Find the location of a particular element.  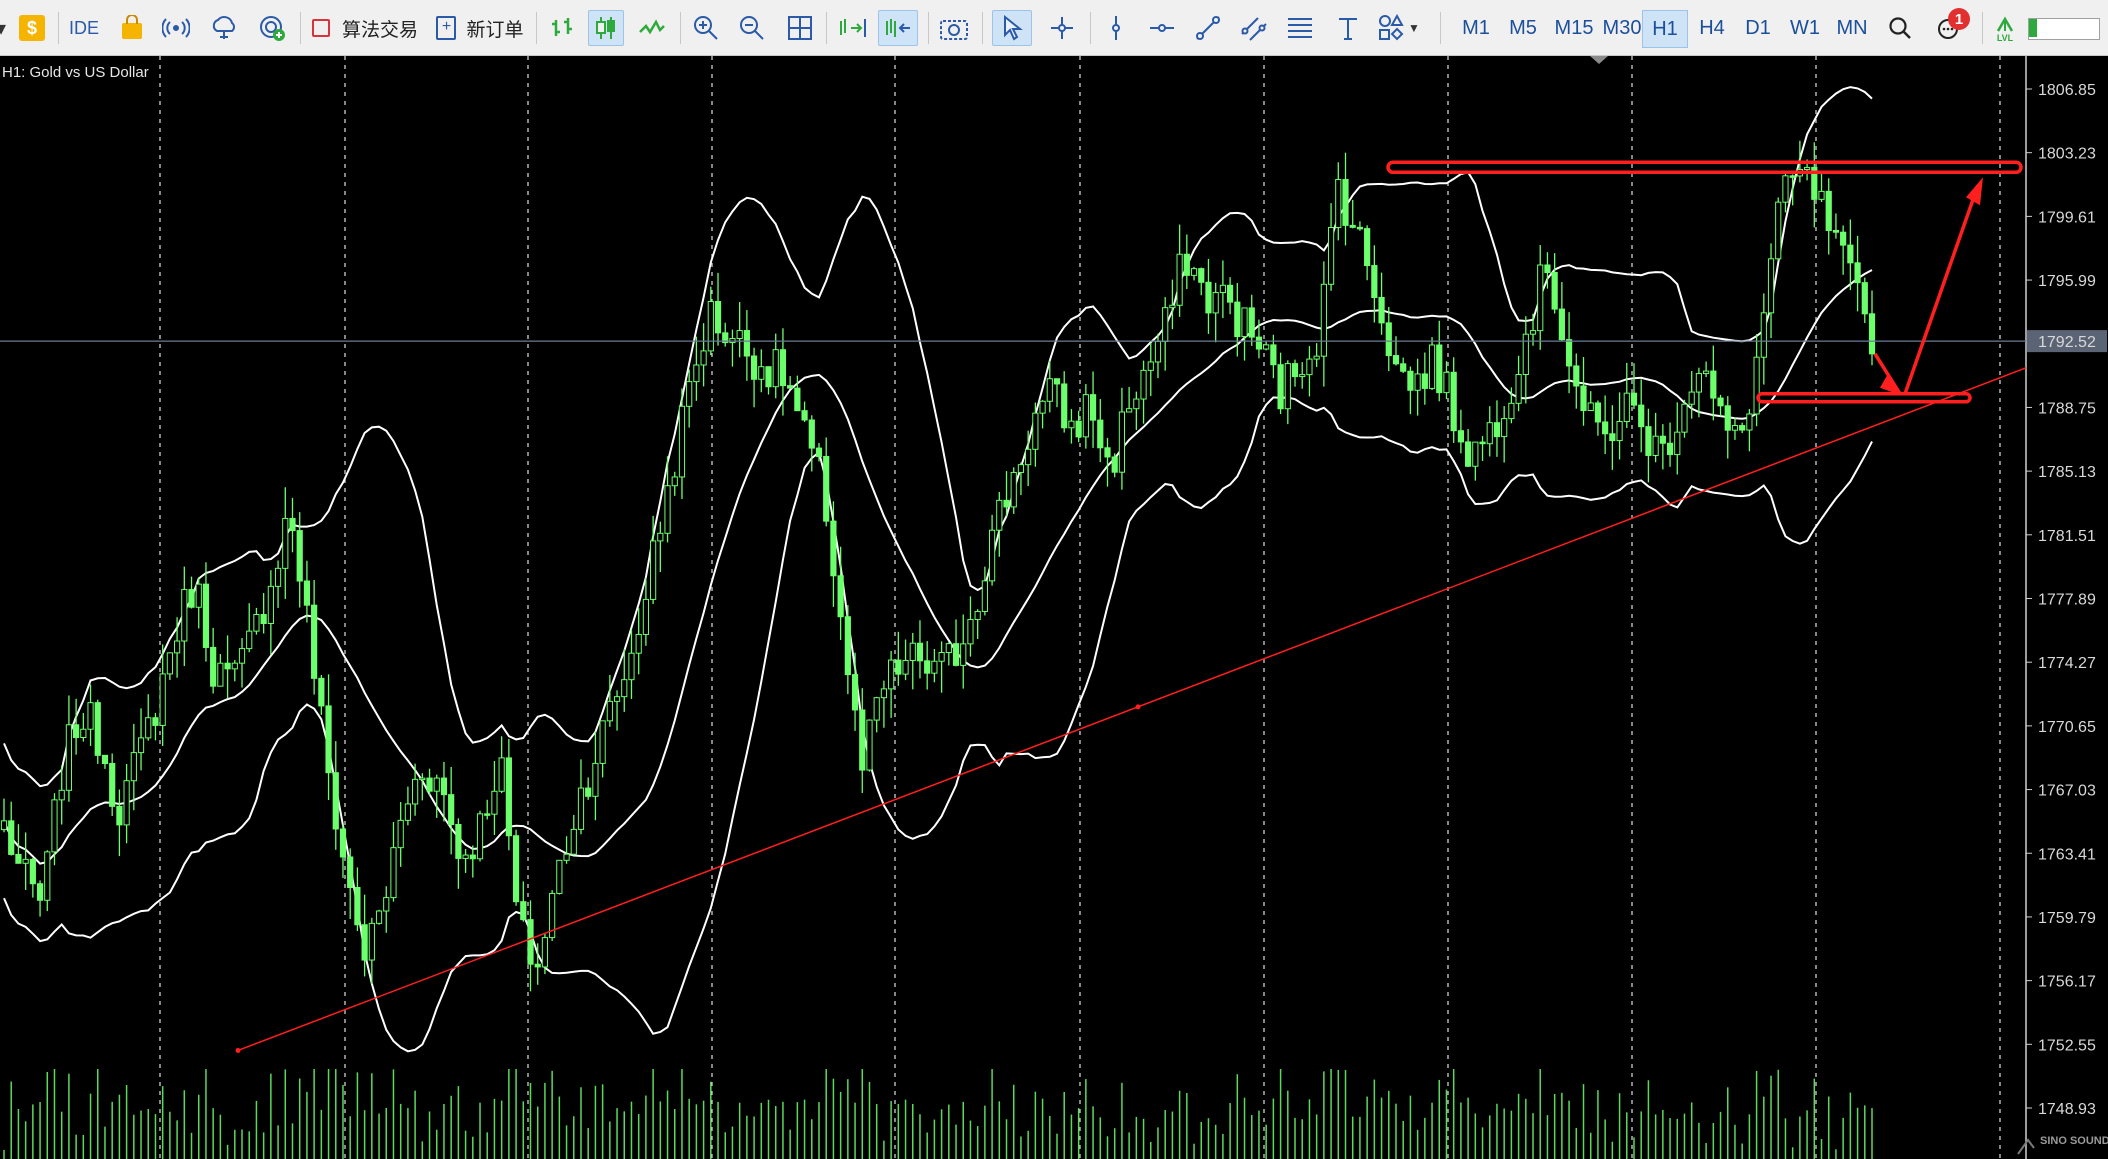

trendline-icon is located at coordinates (1208, 28).